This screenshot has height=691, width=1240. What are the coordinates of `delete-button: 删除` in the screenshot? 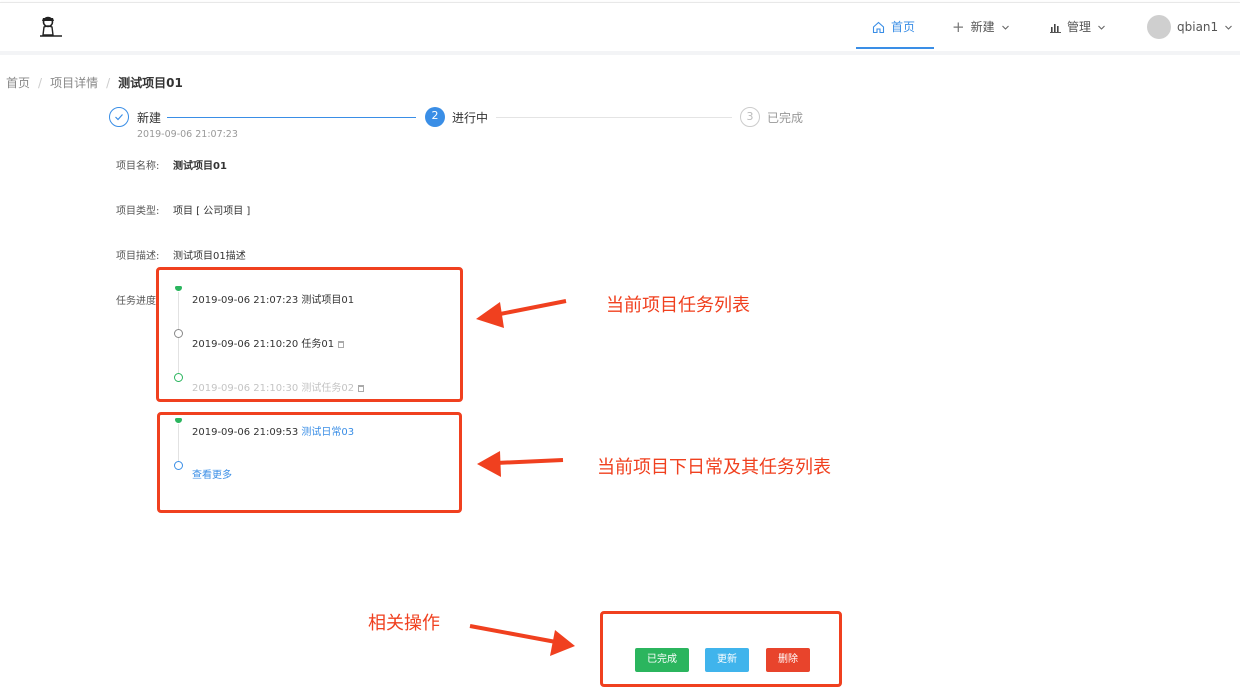 It's located at (788, 660).